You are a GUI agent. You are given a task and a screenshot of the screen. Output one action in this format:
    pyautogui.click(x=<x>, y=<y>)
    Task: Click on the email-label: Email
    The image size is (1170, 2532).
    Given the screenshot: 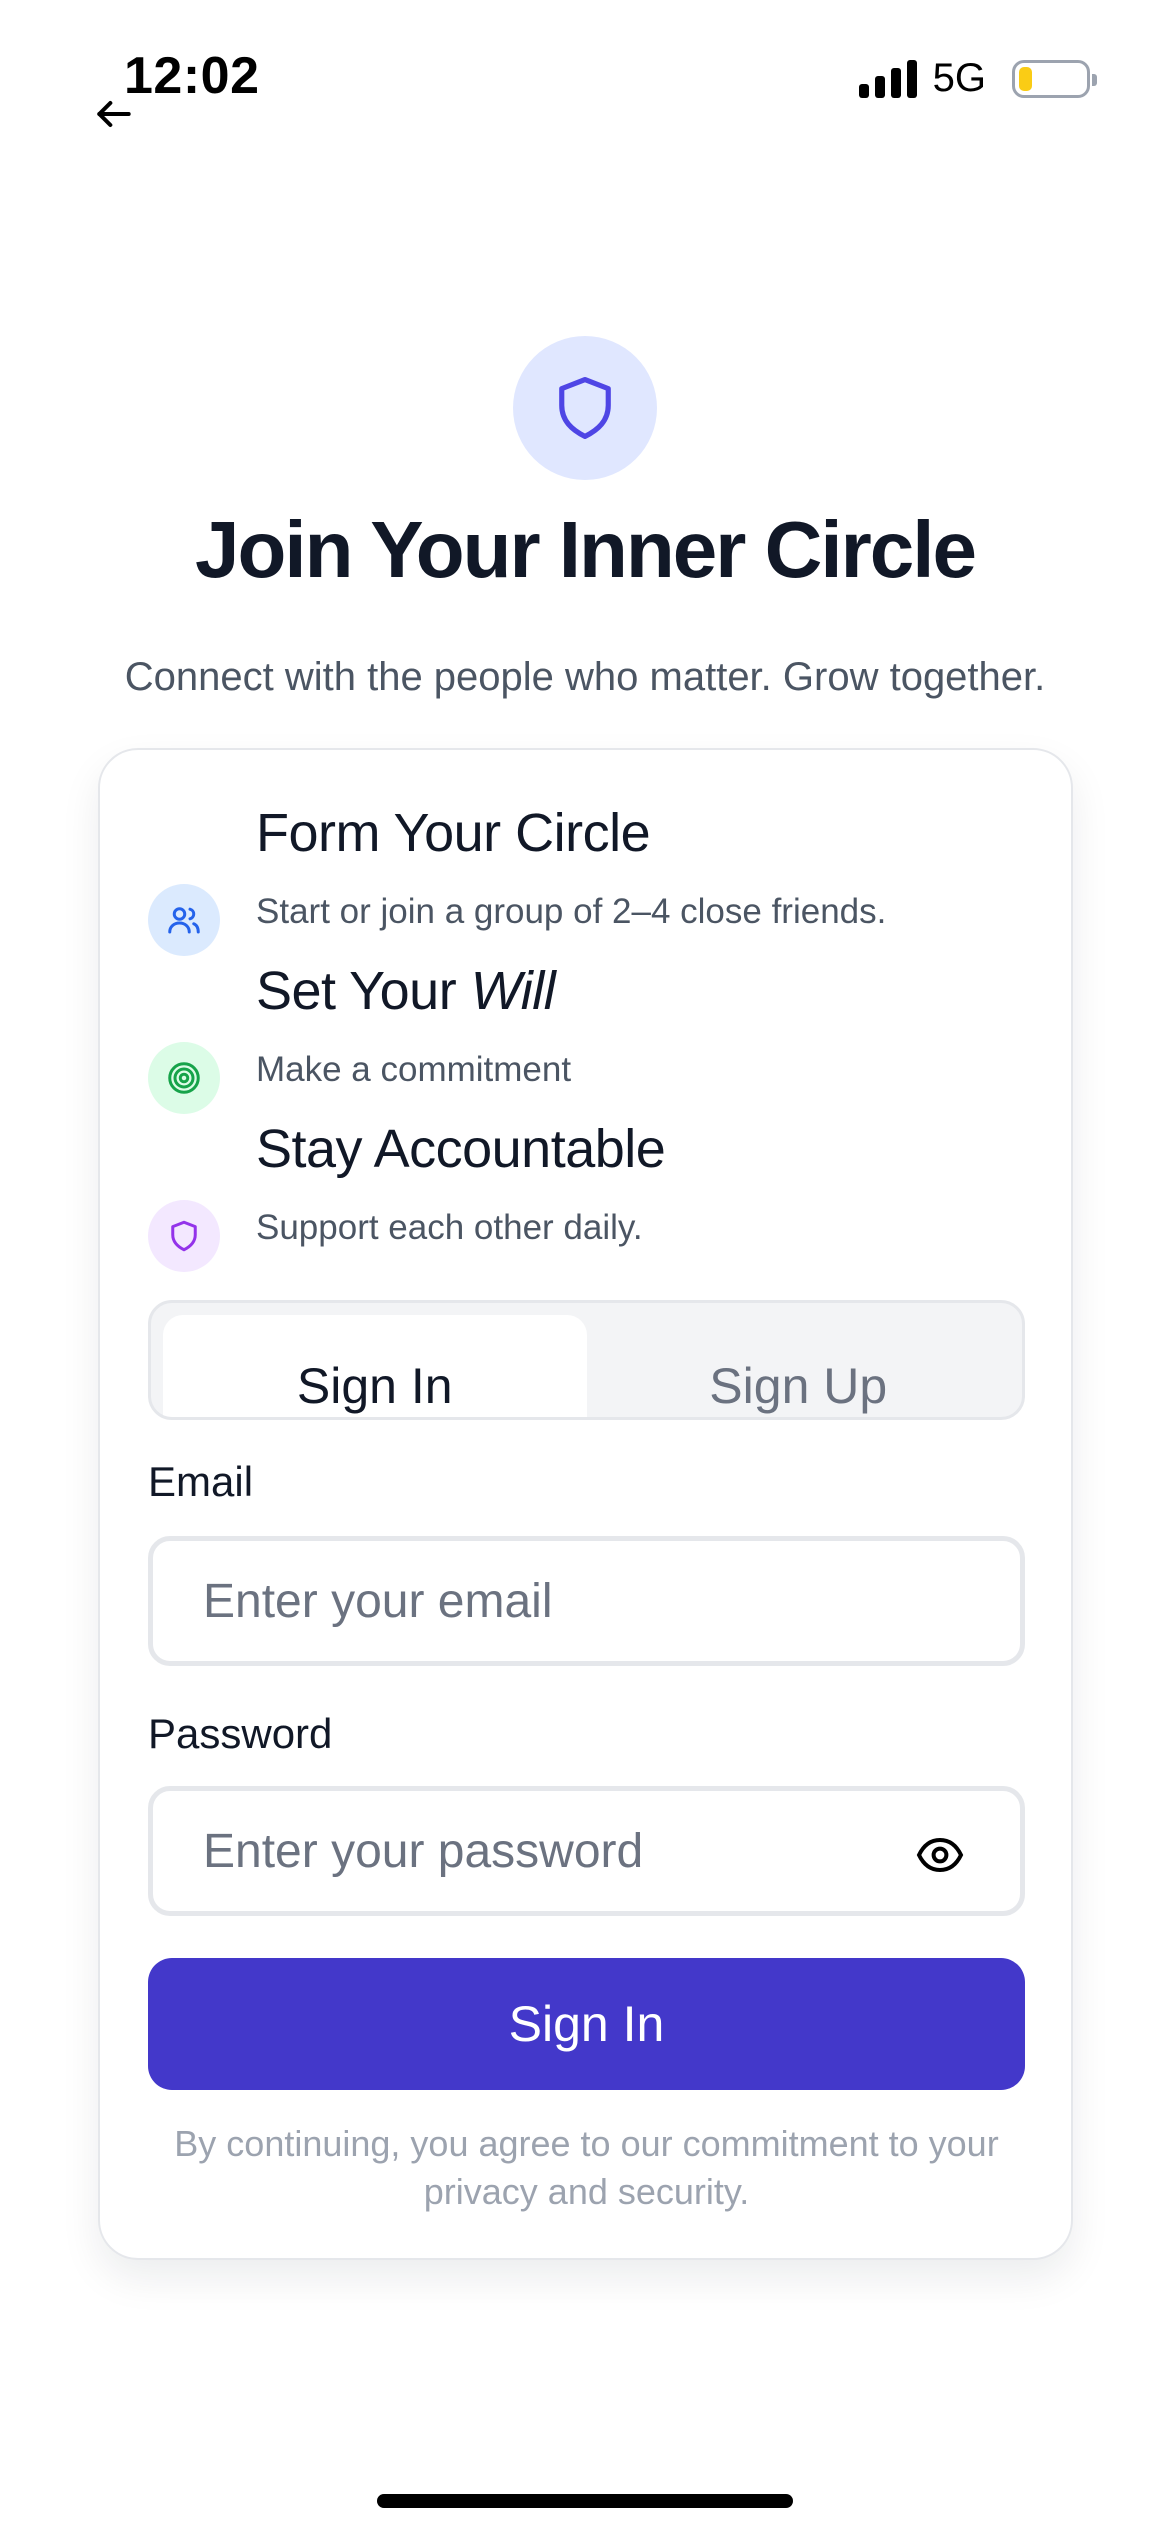 What is the action you would take?
    pyautogui.click(x=201, y=1481)
    